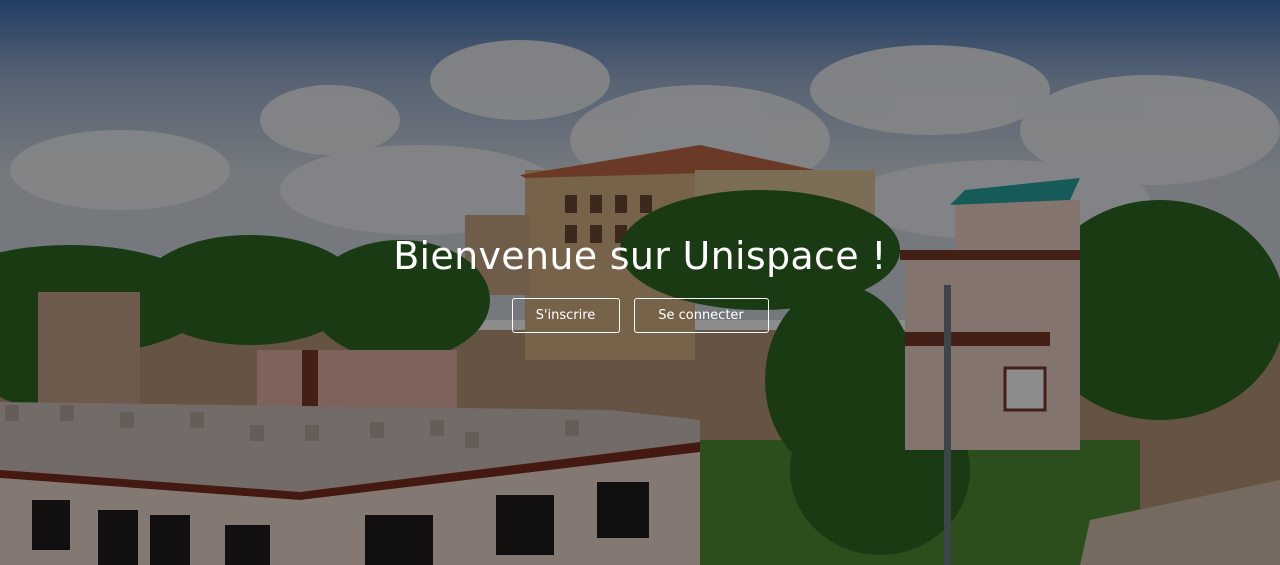 Image resolution: width=1280 pixels, height=565 pixels. What do you see at coordinates (640, 256) in the screenshot?
I see `hero-title: Bienvenue sur Unispace !` at bounding box center [640, 256].